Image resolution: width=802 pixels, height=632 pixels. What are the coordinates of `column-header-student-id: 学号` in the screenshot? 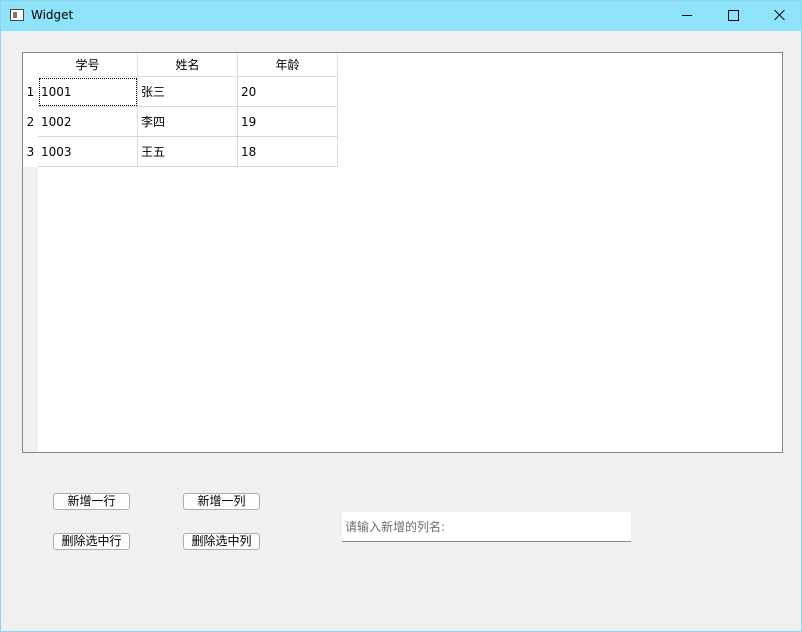 It's located at (88, 65).